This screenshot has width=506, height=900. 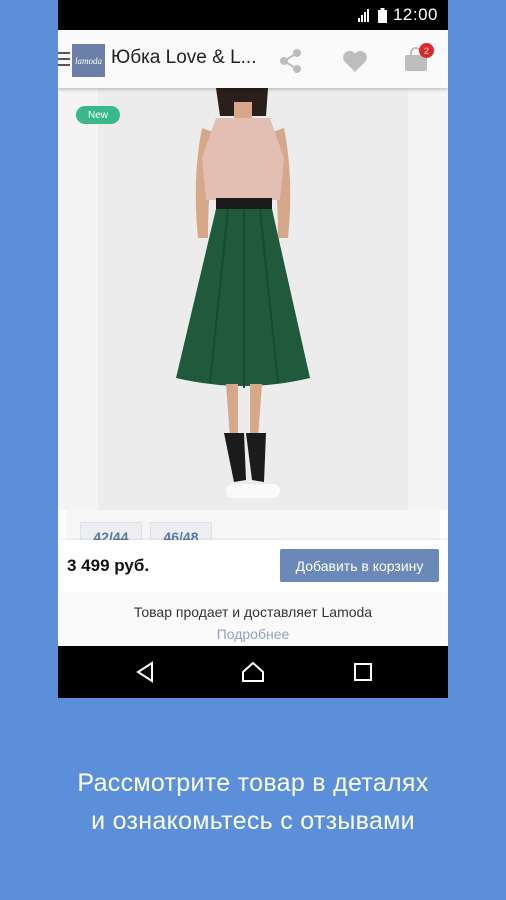 What do you see at coordinates (253, 634) in the screenshot?
I see `more-details-link: Подробнее` at bounding box center [253, 634].